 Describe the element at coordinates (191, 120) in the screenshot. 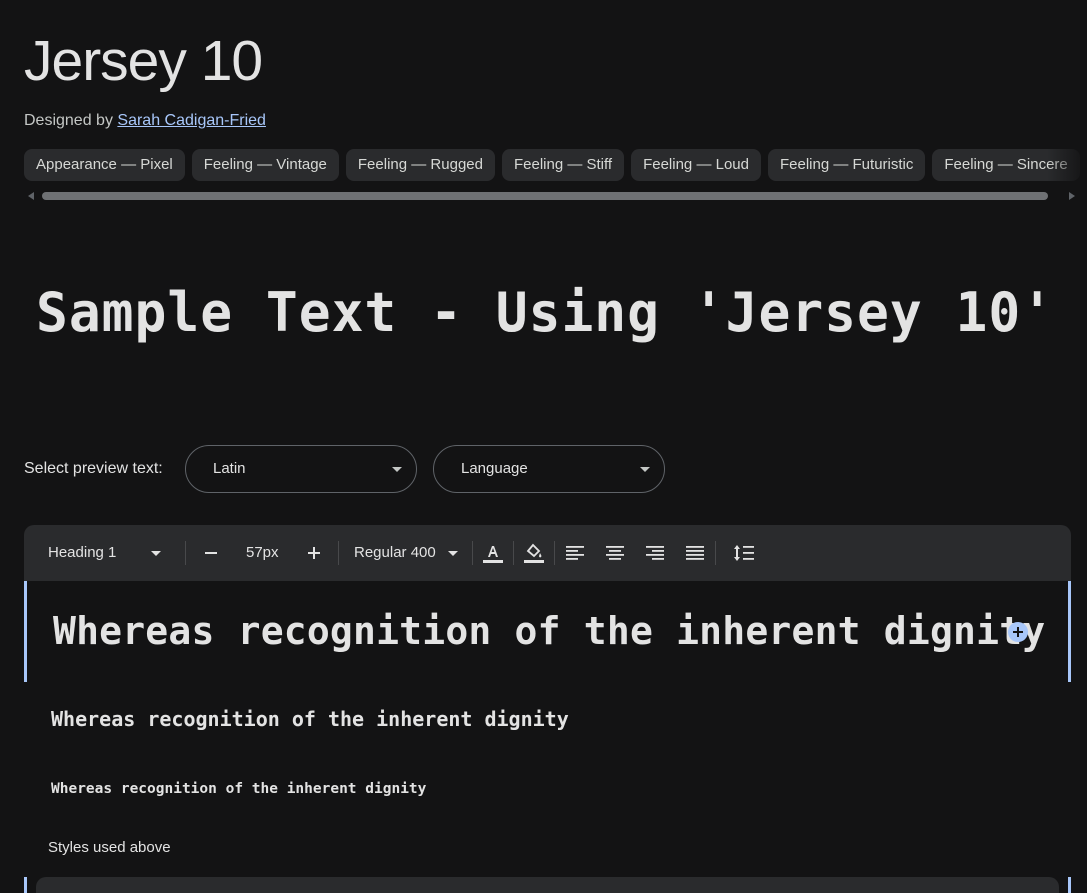

I see `designer-link: Sarah Cadigan-Fried` at that location.